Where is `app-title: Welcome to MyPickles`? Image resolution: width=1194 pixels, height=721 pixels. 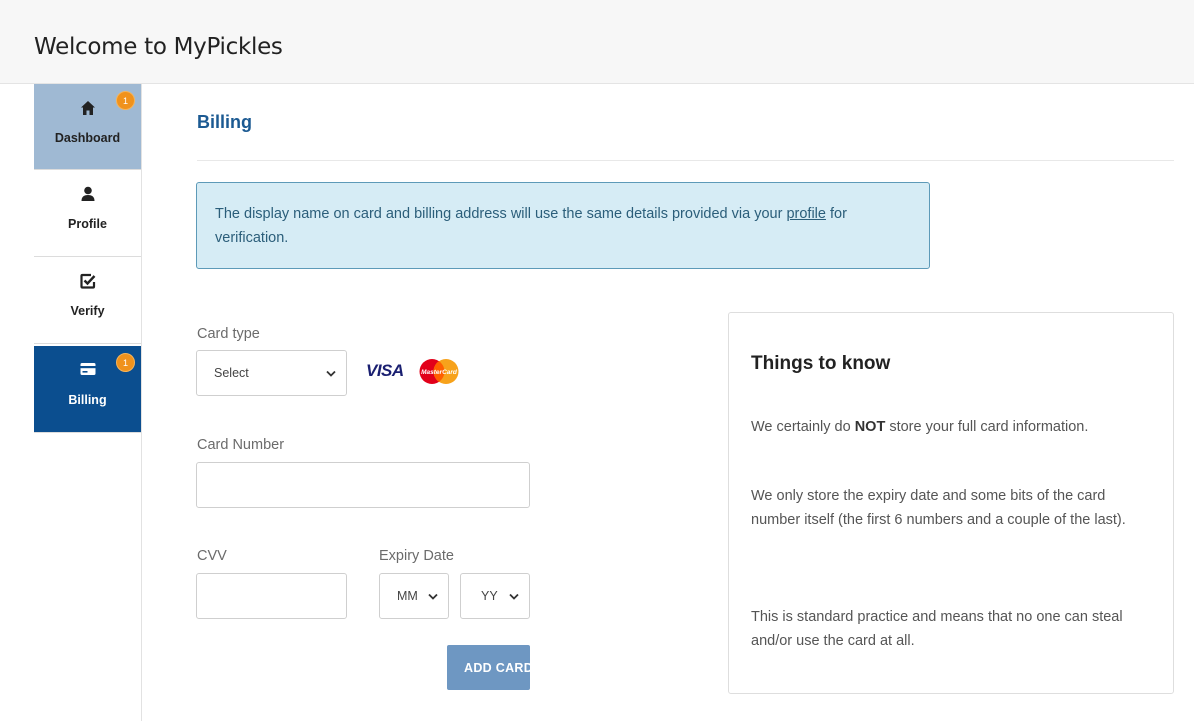 app-title: Welcome to MyPickles is located at coordinates (158, 47).